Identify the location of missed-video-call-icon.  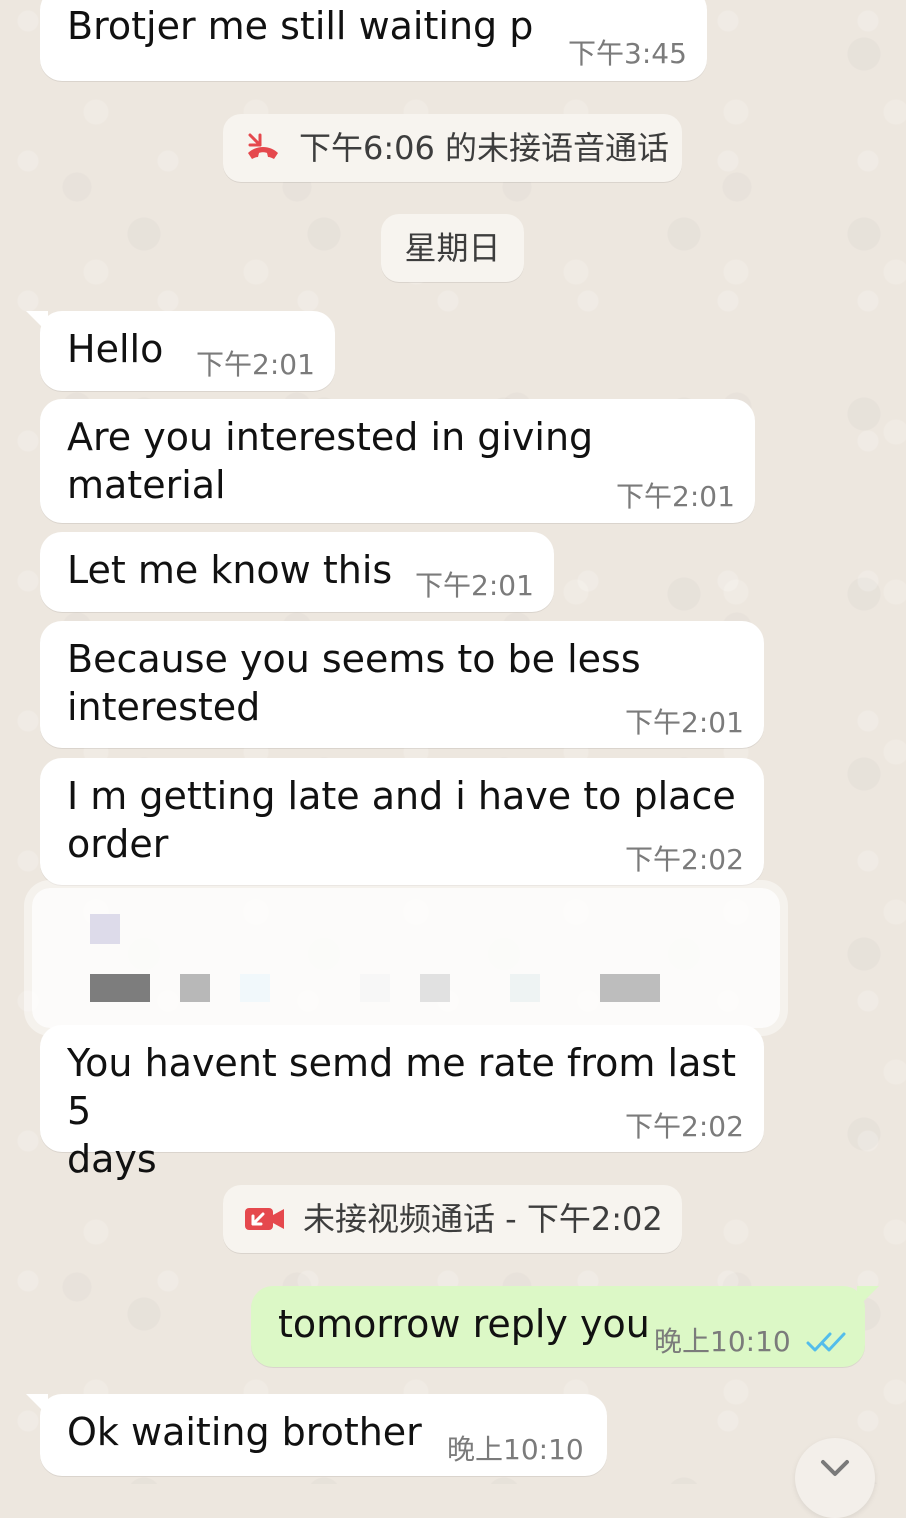
(265, 1219).